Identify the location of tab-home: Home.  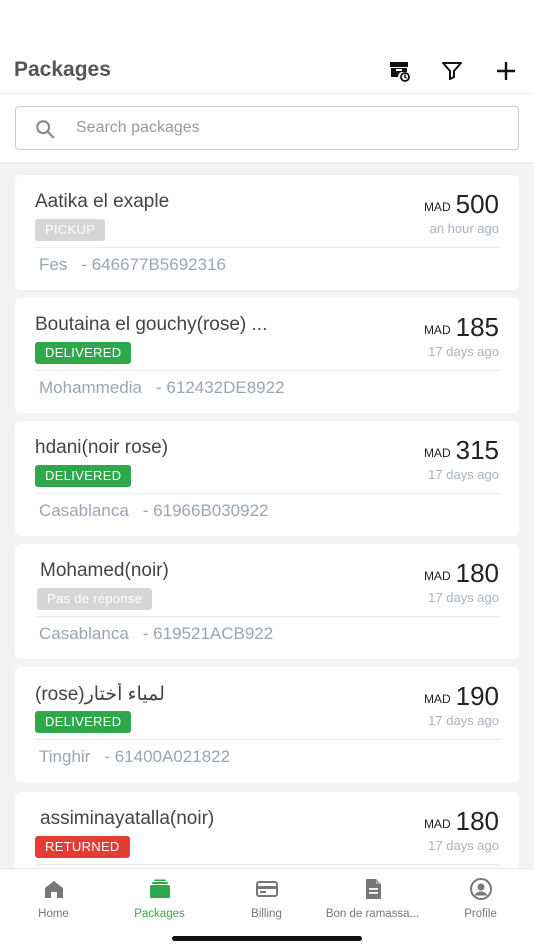
(53, 902).